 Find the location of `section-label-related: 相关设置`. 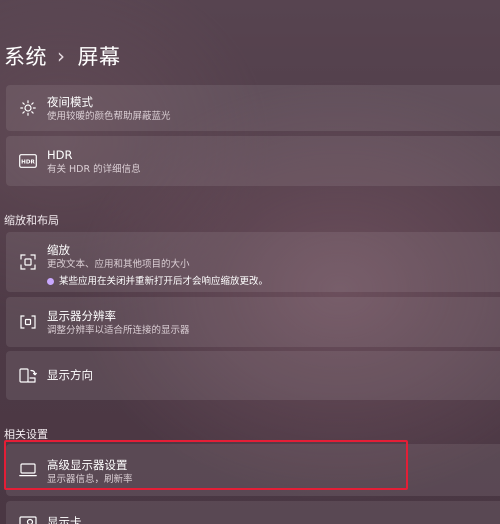

section-label-related: 相关设置 is located at coordinates (26, 434).